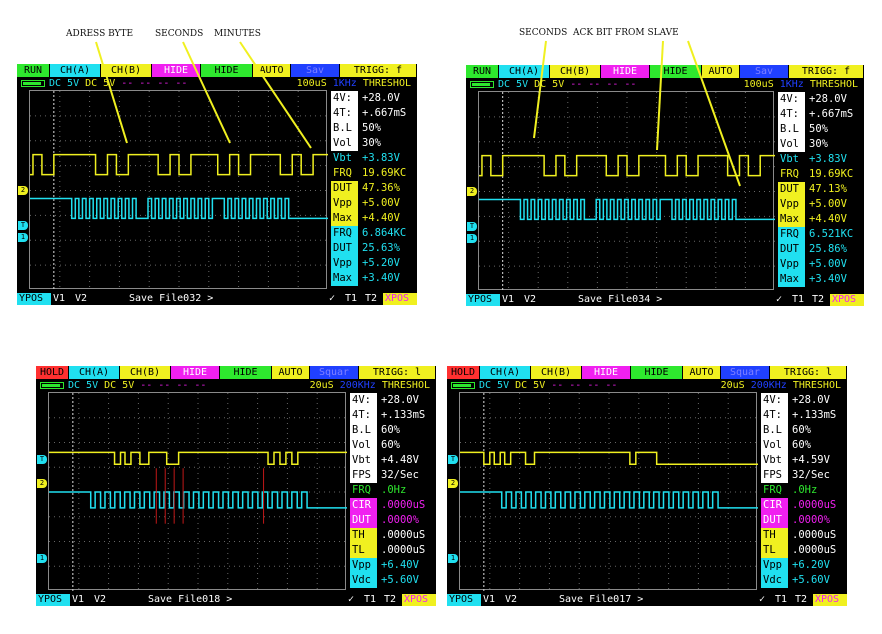  I want to click on save-button: Sav, so click(315, 70).